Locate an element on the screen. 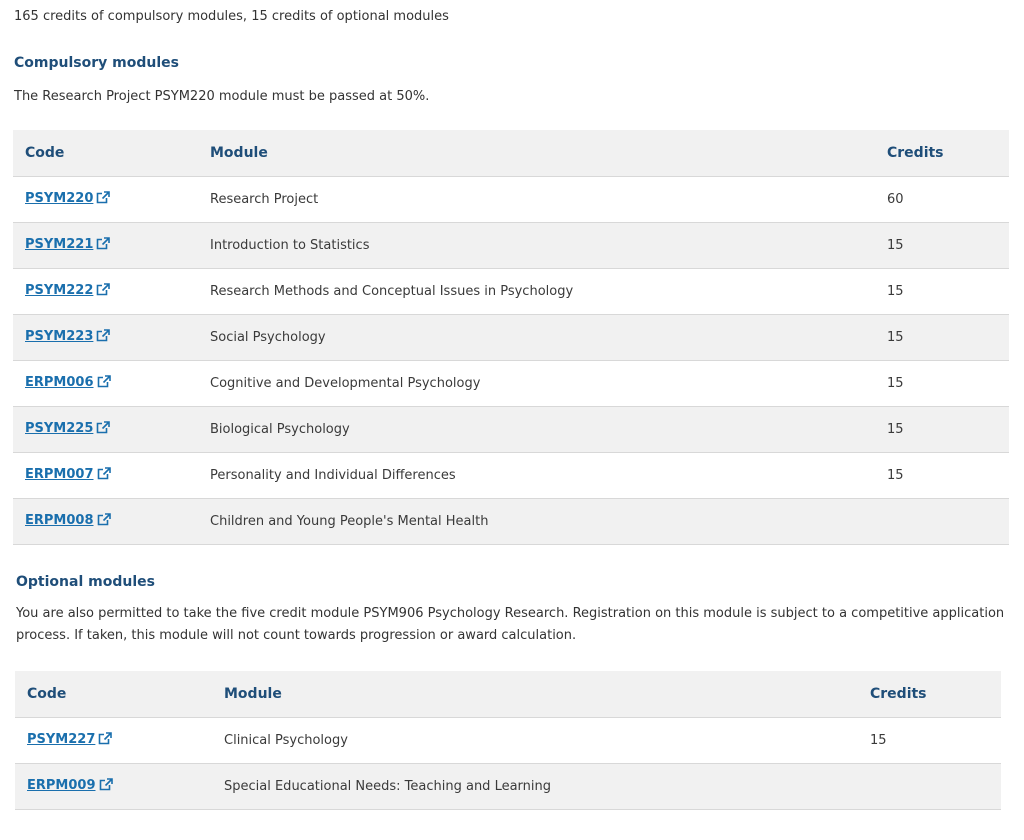 The height and width of the screenshot is (840, 1024). cell-code: PSYM225 is located at coordinates (105, 429).